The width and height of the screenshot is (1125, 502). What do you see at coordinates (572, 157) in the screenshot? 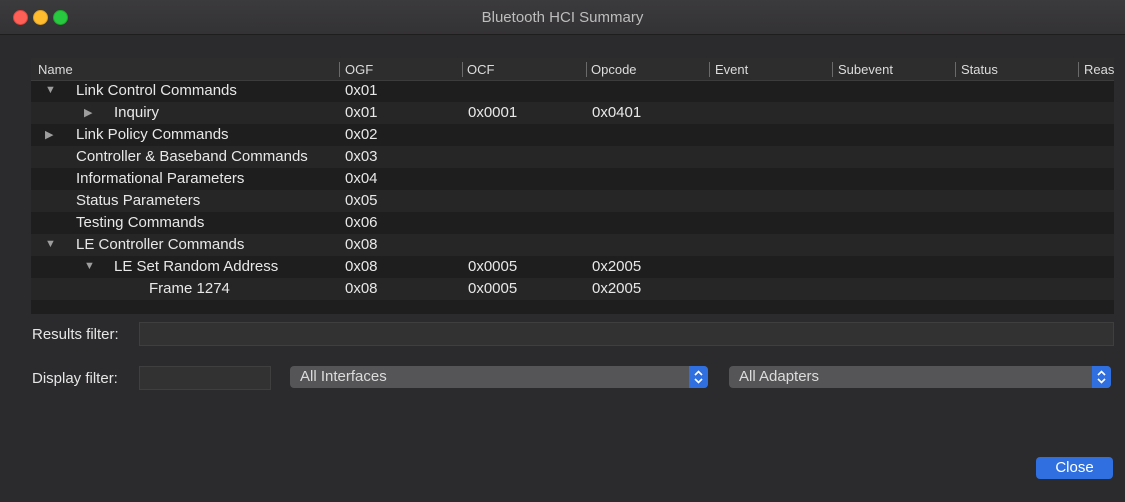
I see `table-row: Controller & Baseband Commands 0x03` at bounding box center [572, 157].